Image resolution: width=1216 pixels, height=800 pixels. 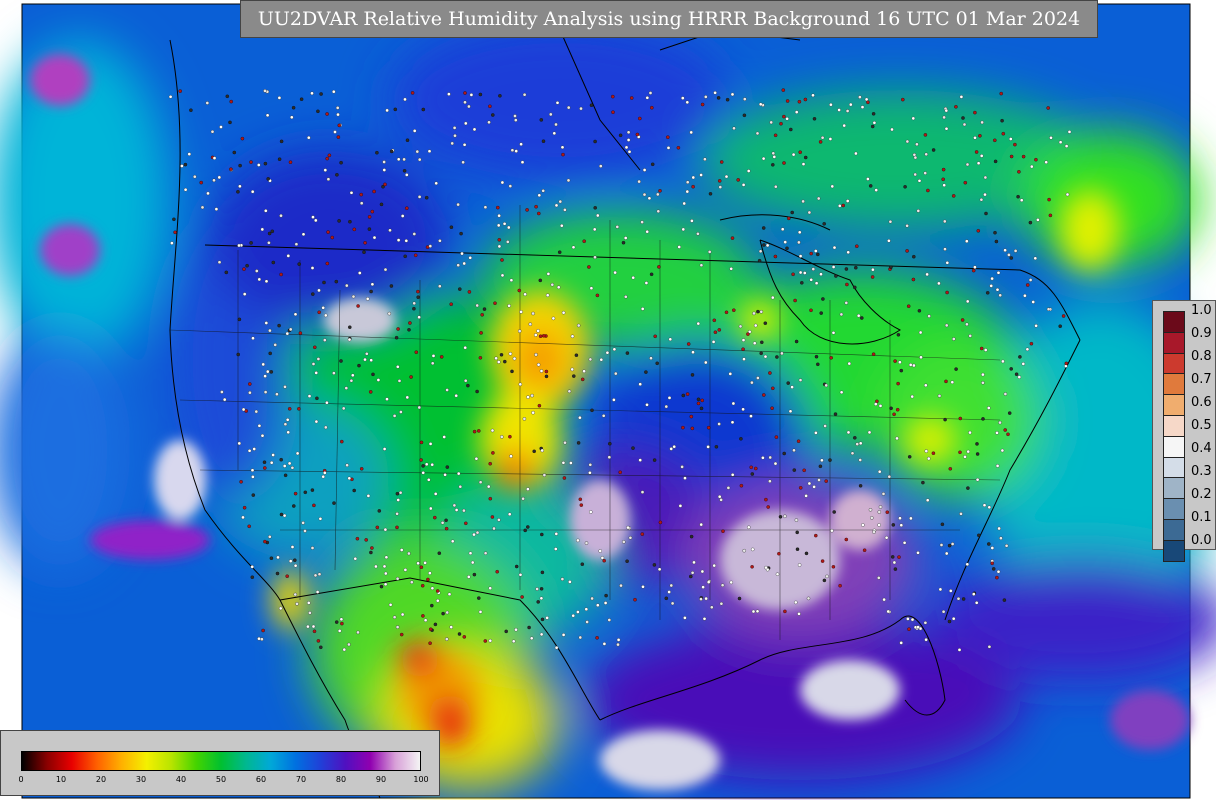 I want to click on rh-colorbar-tick: 70, so click(x=301, y=779).